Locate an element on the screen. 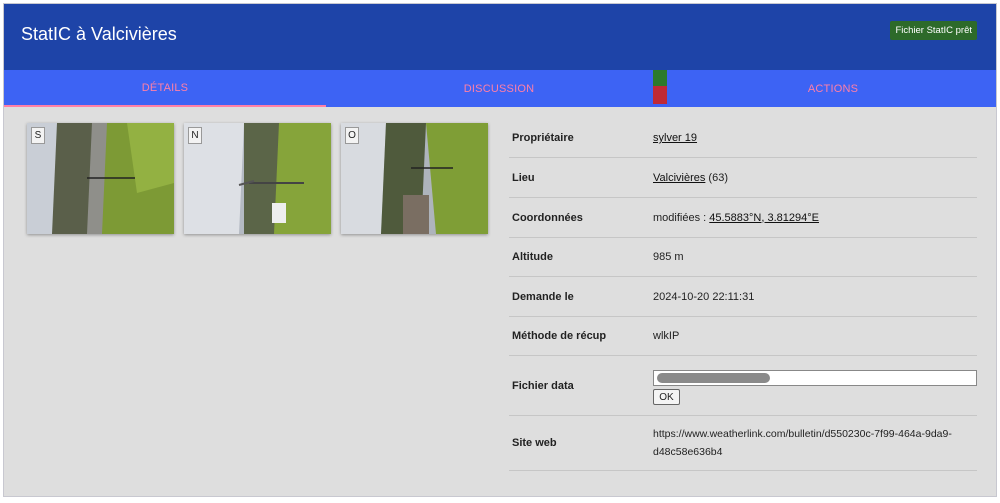 The width and height of the screenshot is (1000, 503). coords-link: 45.5883°N, 3.81294°E is located at coordinates (764, 218).